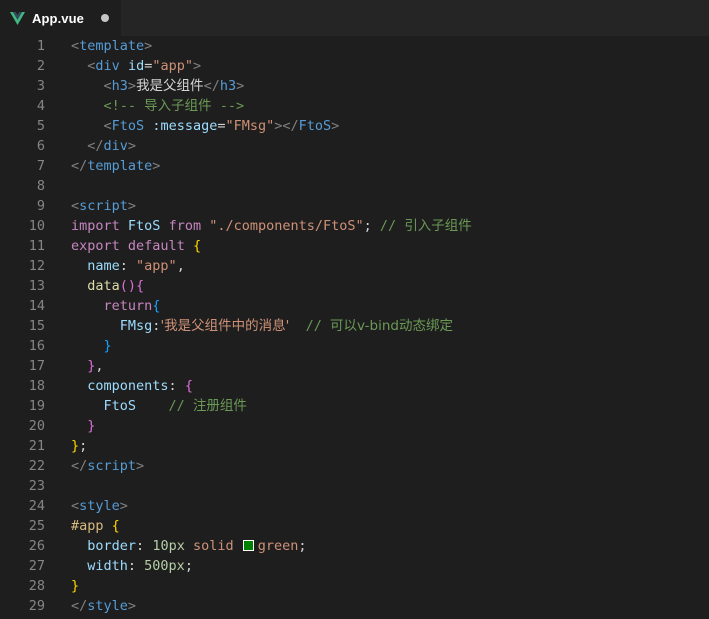 The width and height of the screenshot is (709, 619). What do you see at coordinates (354, 506) in the screenshot?
I see `code-line: 24 <style>` at bounding box center [354, 506].